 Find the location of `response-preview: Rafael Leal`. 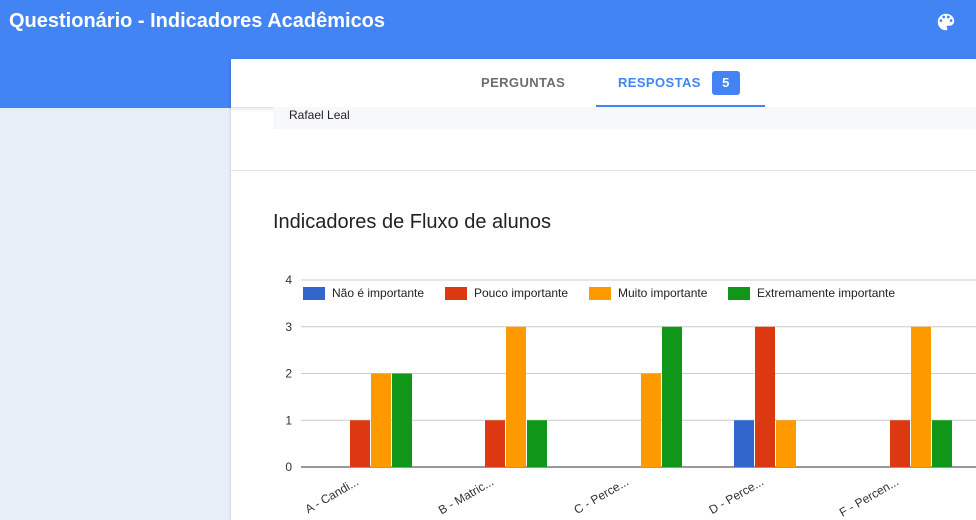

response-preview: Rafael Leal is located at coordinates (624, 118).